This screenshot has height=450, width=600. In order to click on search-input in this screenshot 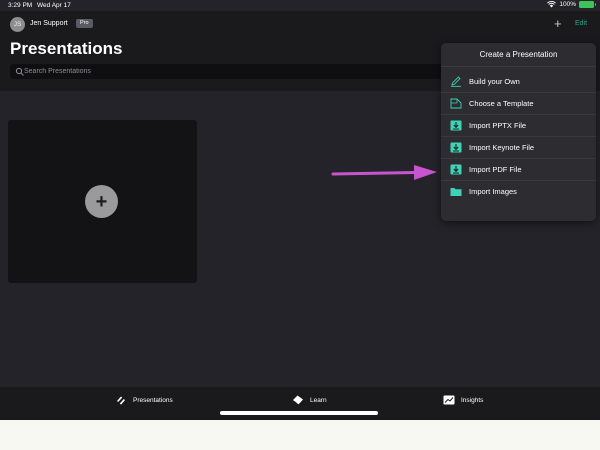, I will do `click(234, 71)`.